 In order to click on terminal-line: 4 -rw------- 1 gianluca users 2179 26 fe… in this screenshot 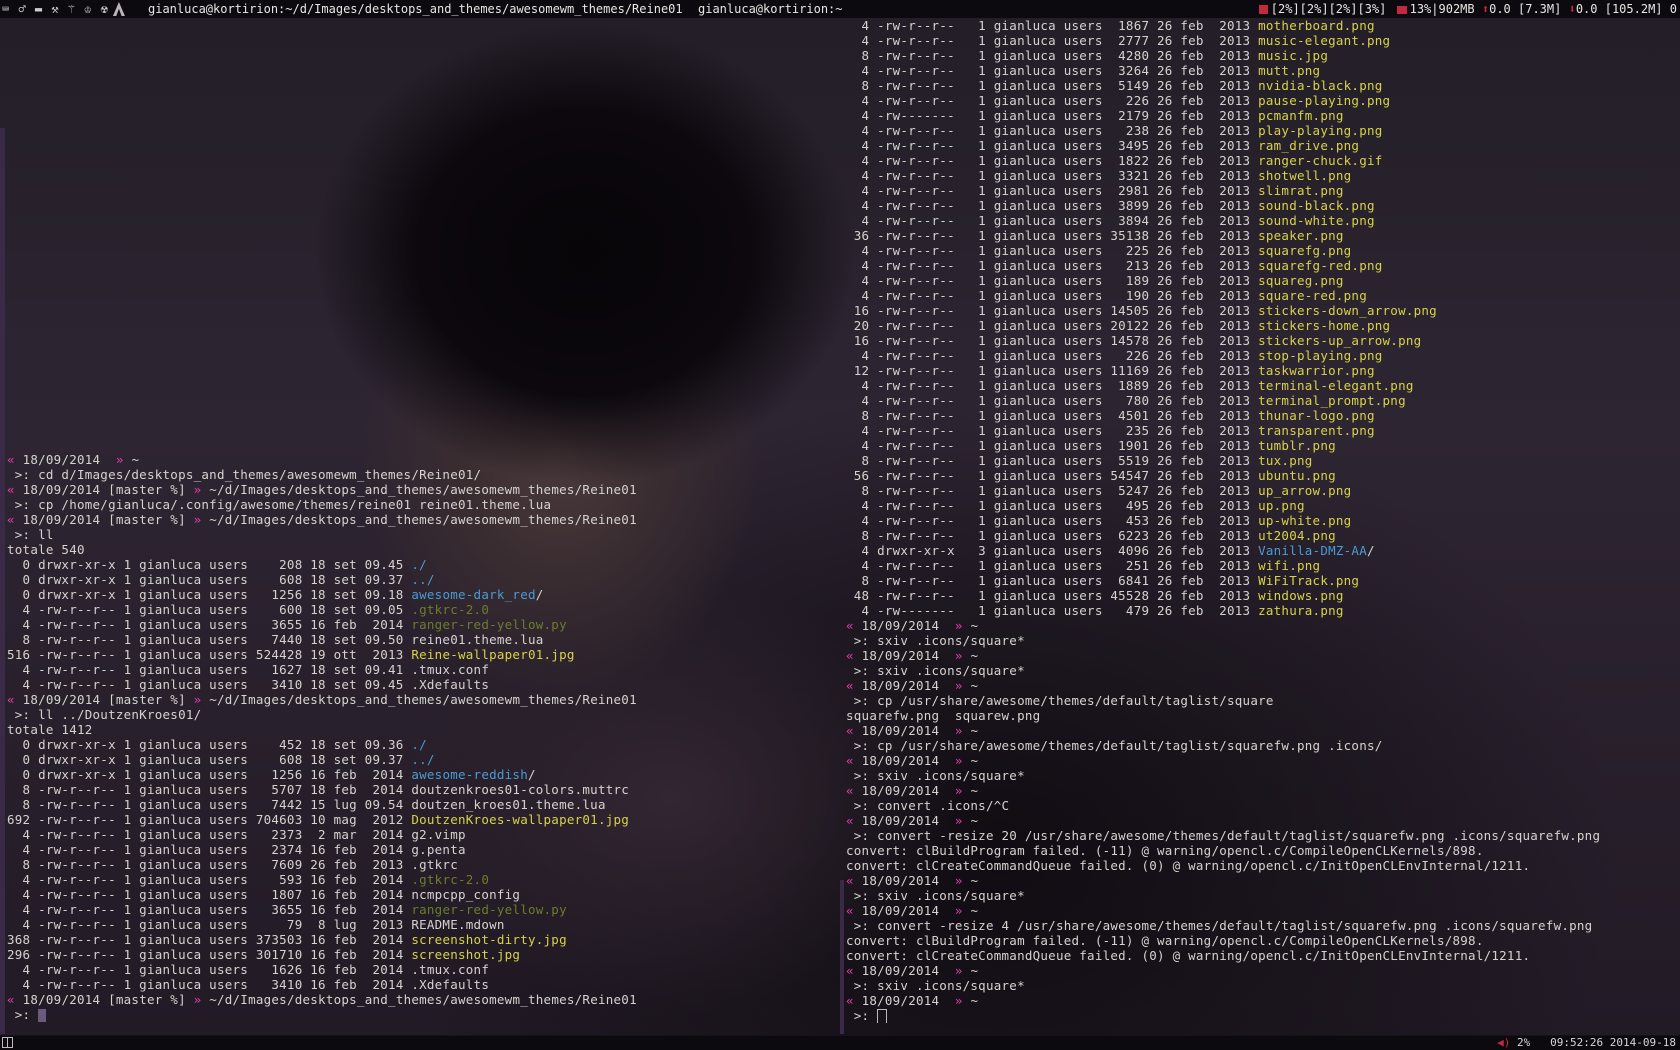, I will do `click(1263, 115)`.